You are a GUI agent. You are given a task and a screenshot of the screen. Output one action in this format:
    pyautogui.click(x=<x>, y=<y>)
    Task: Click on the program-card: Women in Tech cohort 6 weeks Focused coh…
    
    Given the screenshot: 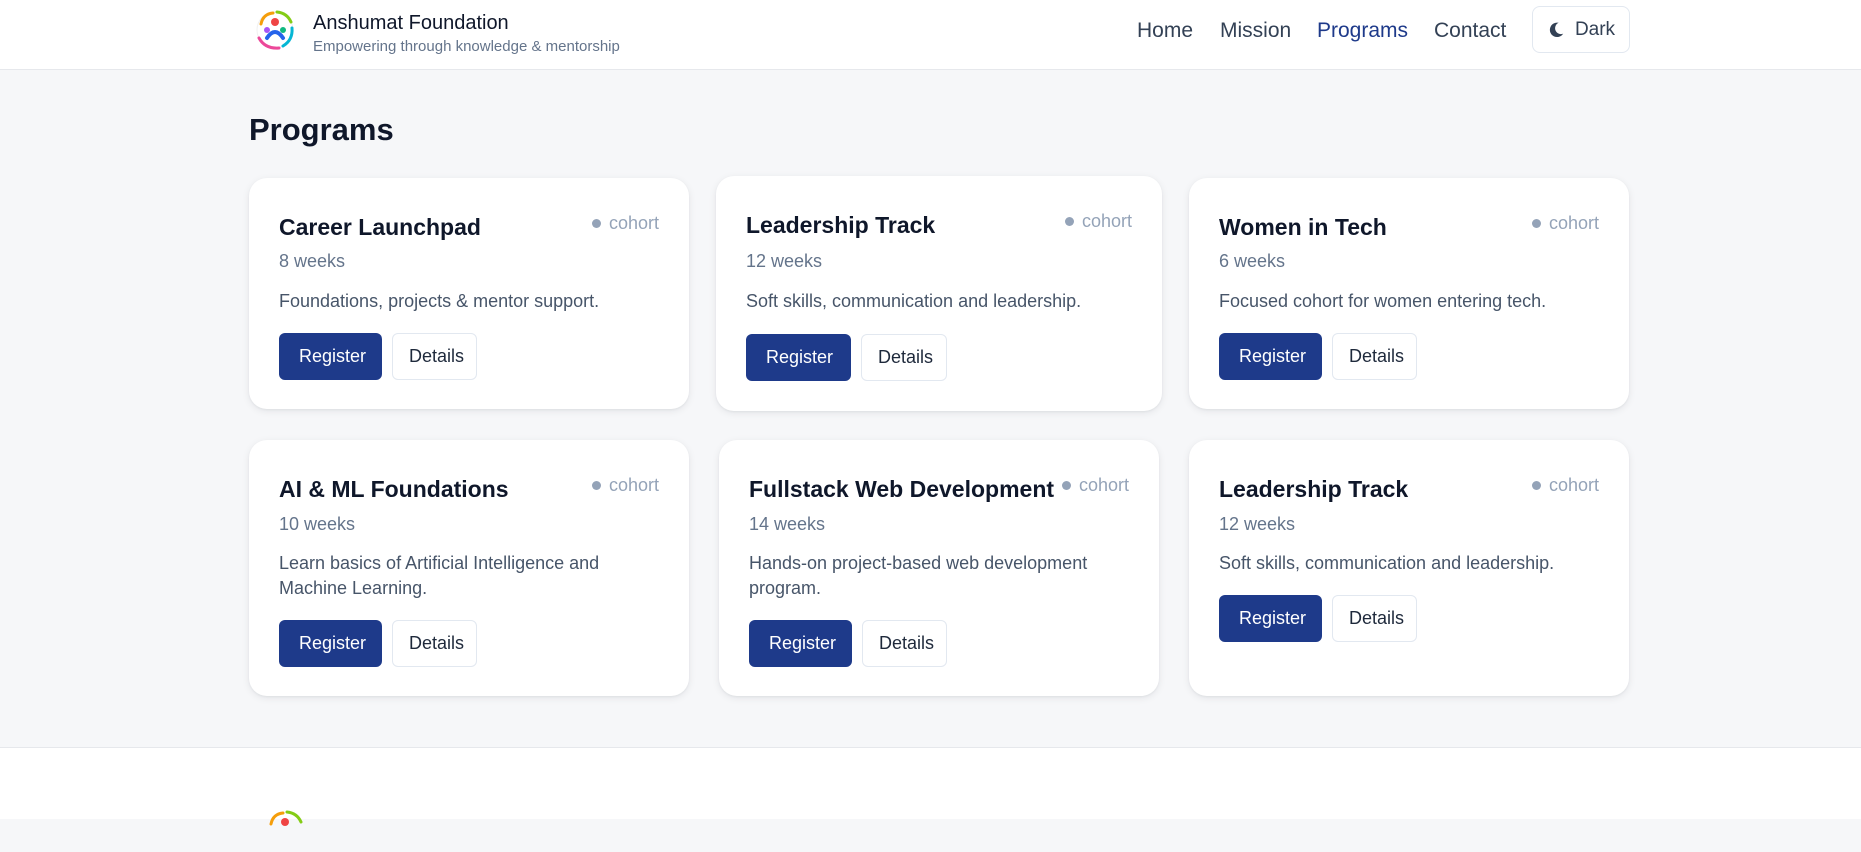 What is the action you would take?
    pyautogui.click(x=1409, y=293)
    